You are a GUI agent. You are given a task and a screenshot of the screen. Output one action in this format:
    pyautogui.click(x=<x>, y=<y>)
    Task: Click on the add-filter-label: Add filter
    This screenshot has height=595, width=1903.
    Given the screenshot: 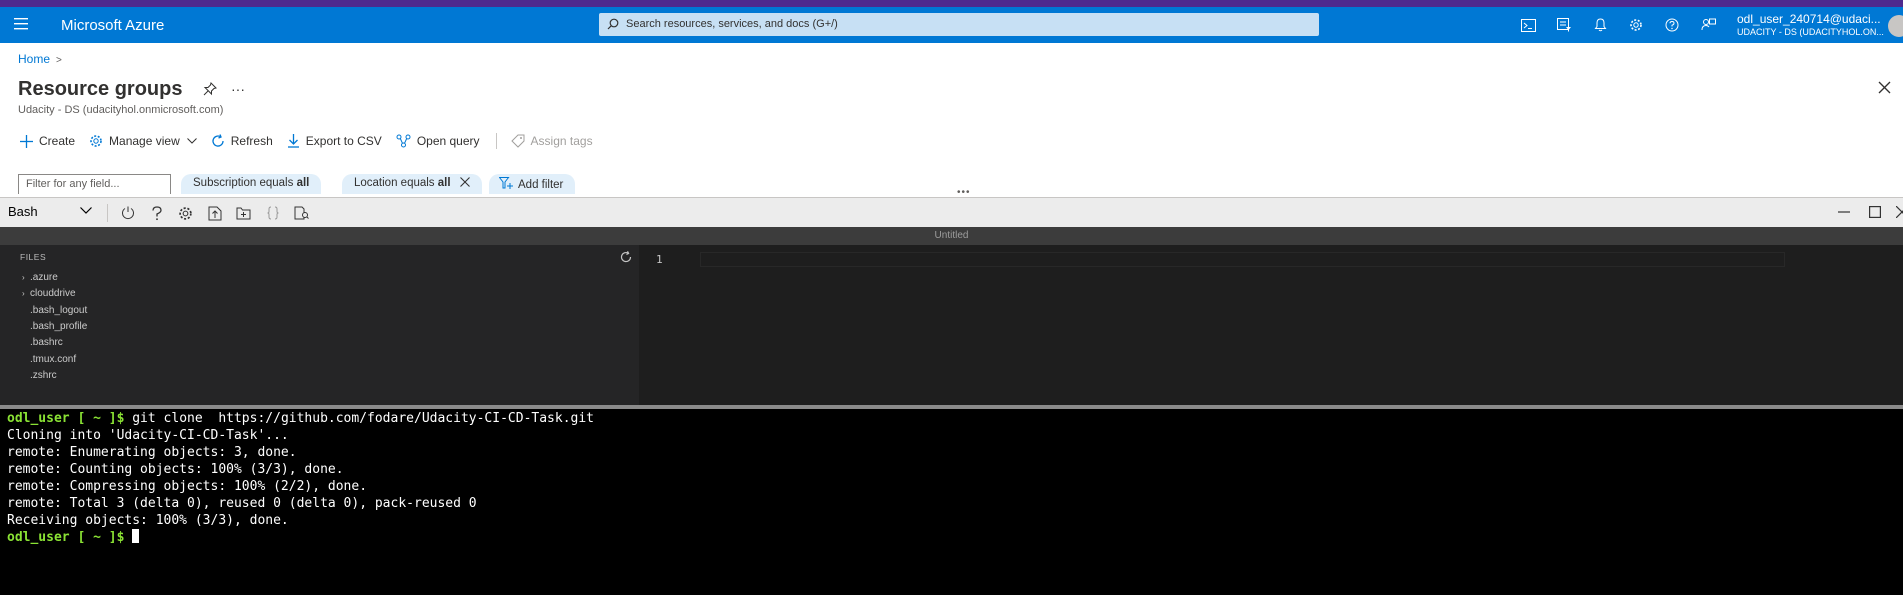 What is the action you would take?
    pyautogui.click(x=541, y=185)
    